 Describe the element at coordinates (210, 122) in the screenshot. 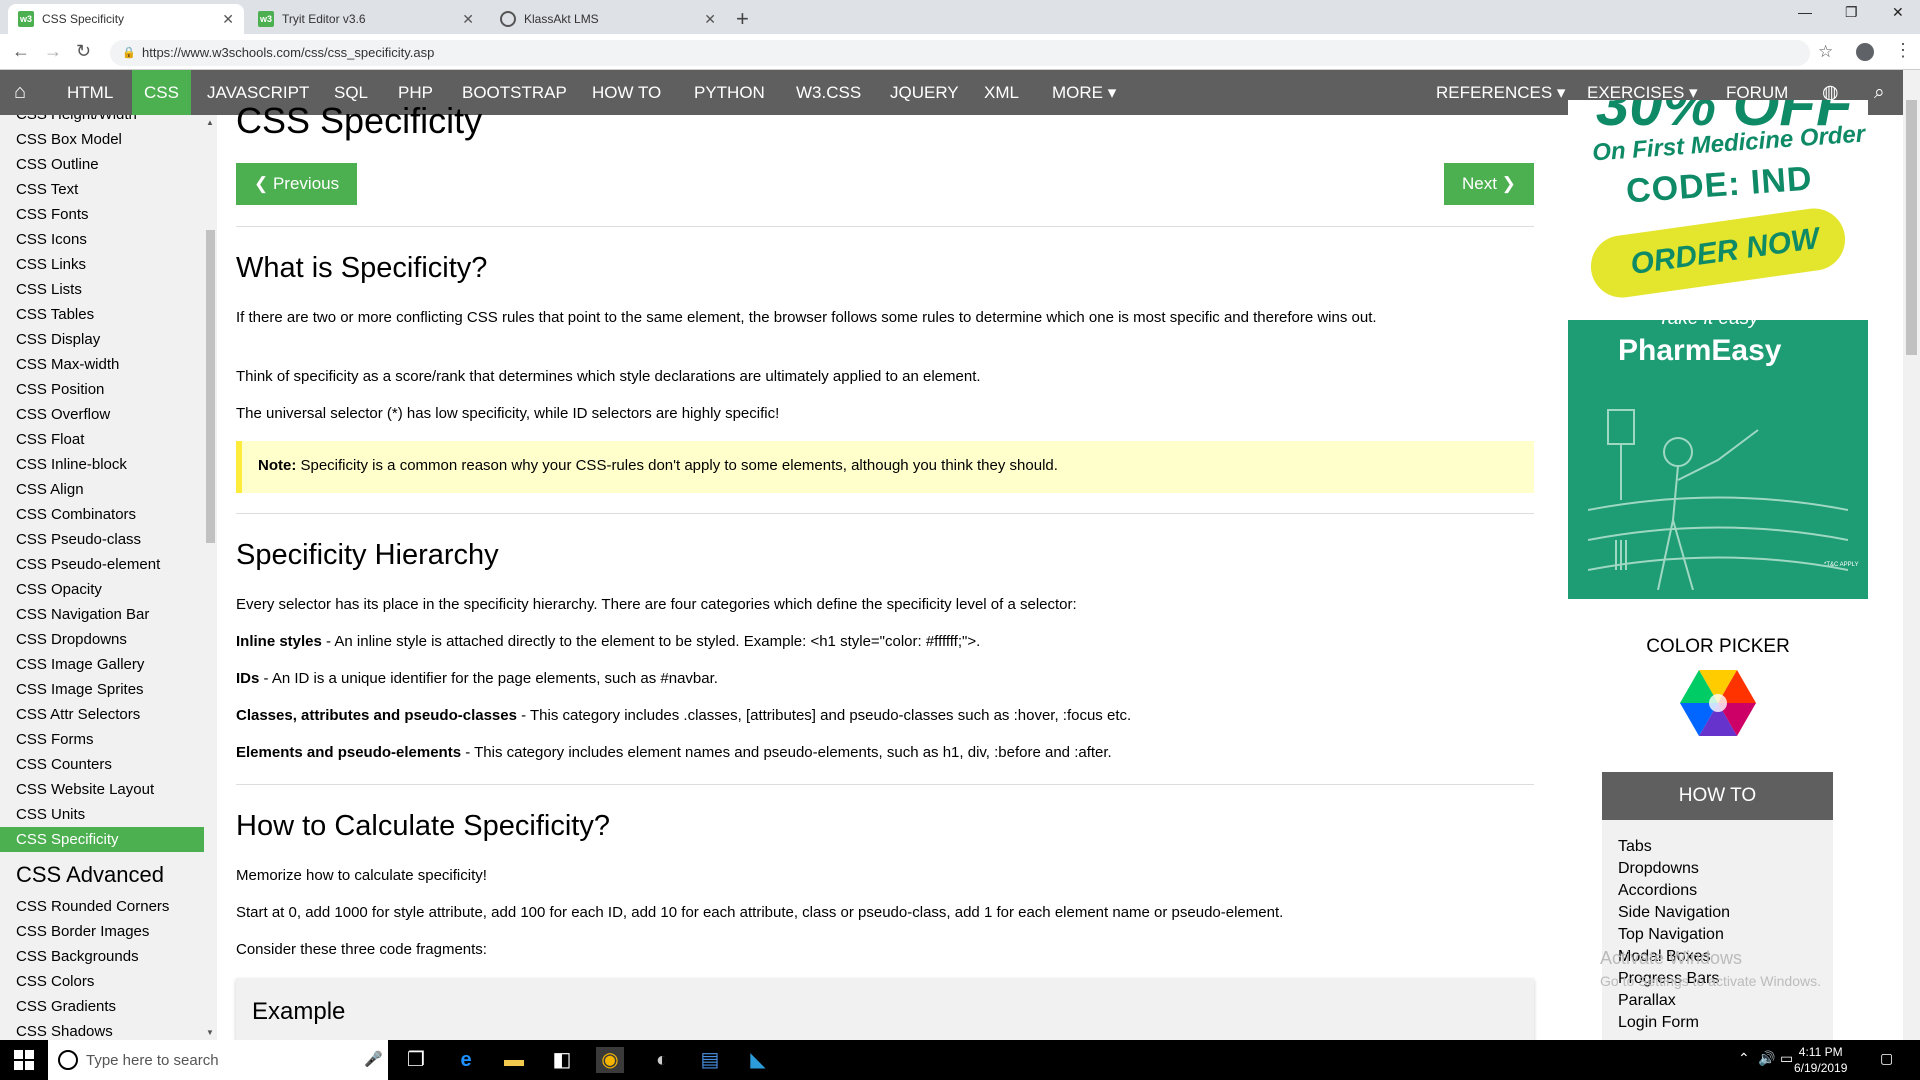

I see `sidebar-scroll-up-icon: ▲` at that location.